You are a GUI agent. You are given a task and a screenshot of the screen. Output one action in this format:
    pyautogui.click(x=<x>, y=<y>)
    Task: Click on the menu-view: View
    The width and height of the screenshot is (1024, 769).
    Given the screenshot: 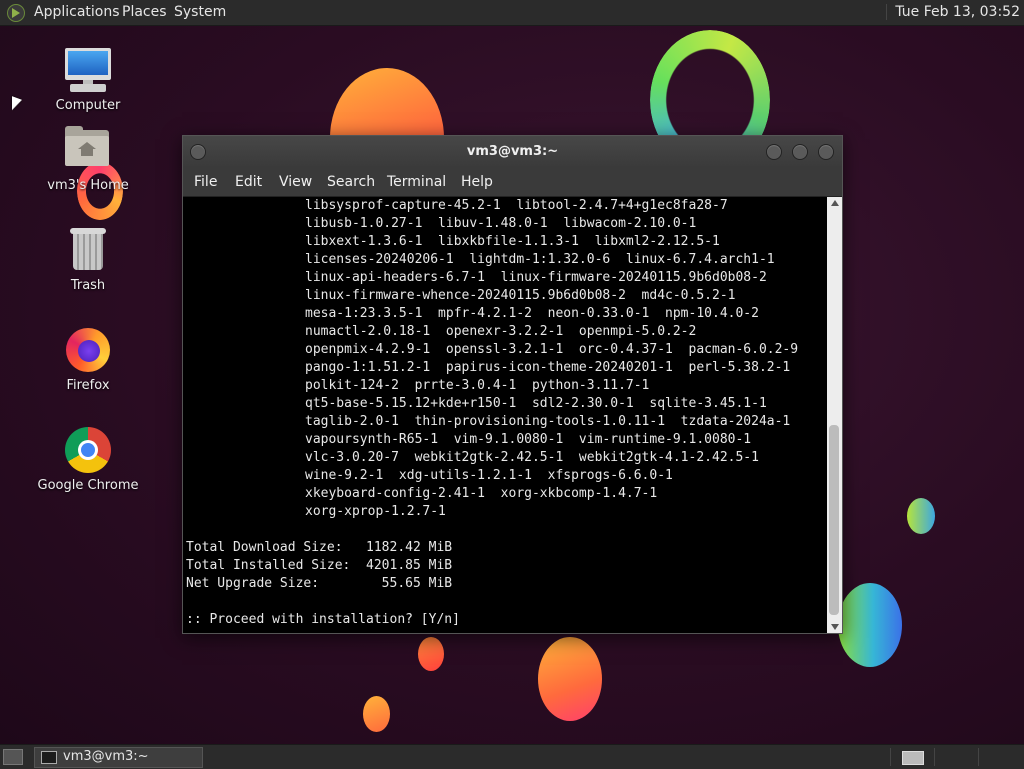 What is the action you would take?
    pyautogui.click(x=295, y=182)
    